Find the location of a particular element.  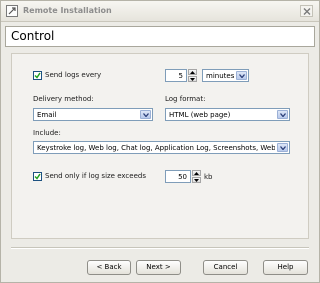

cancel-button-label: Cancel is located at coordinates (225, 267).